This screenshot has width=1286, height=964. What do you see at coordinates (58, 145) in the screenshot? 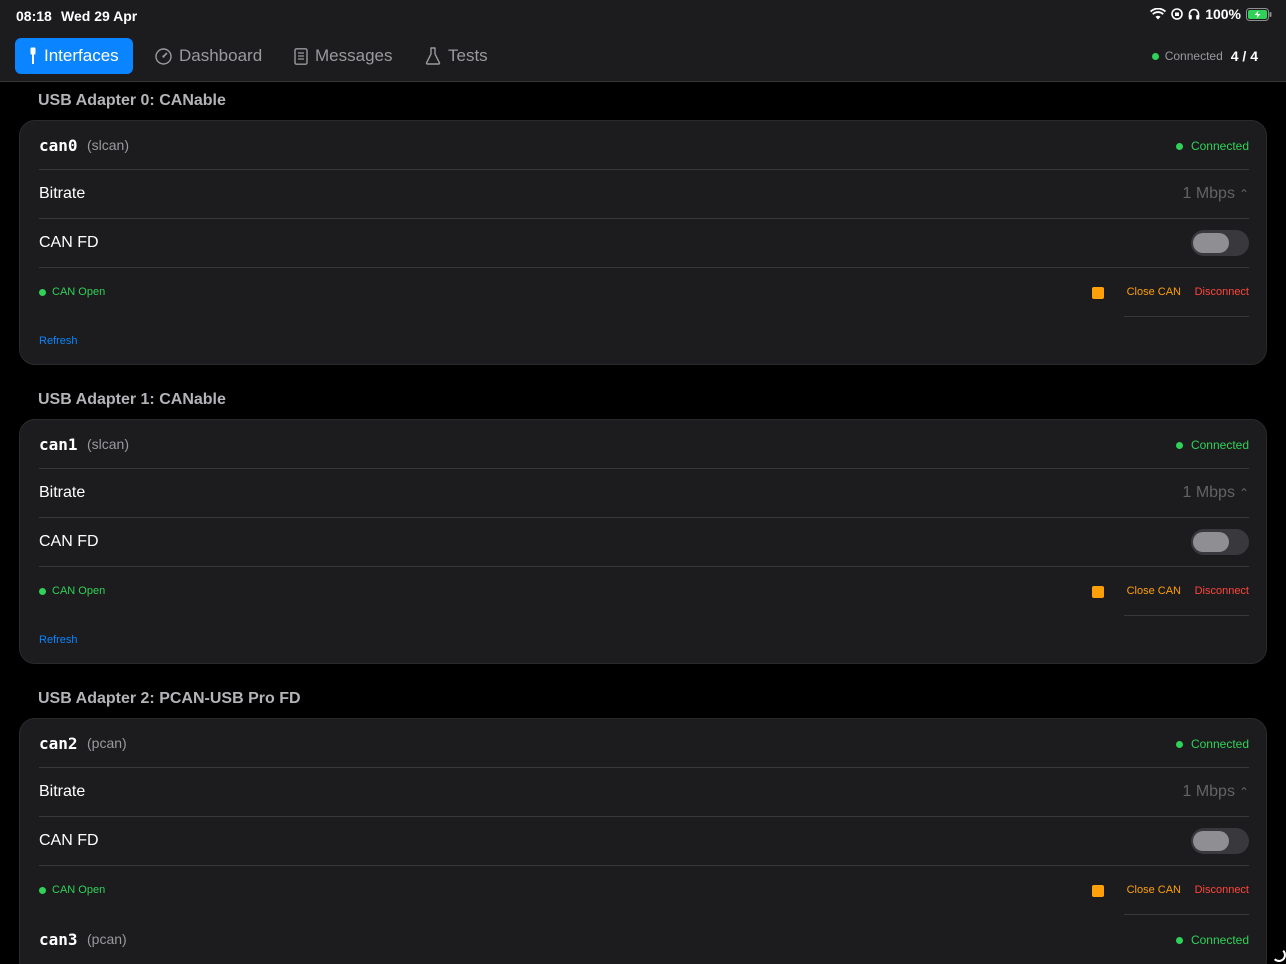
I see `interface-name: can0` at bounding box center [58, 145].